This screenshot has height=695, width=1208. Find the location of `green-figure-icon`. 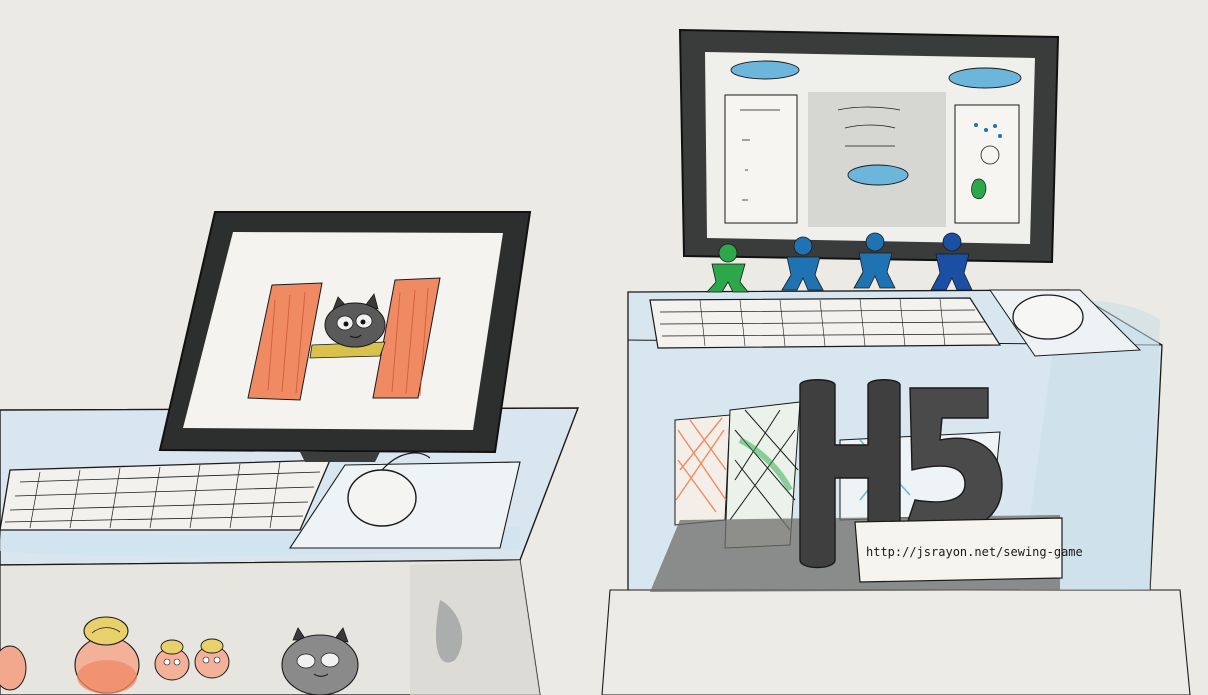

green-figure-icon is located at coordinates (979, 189).